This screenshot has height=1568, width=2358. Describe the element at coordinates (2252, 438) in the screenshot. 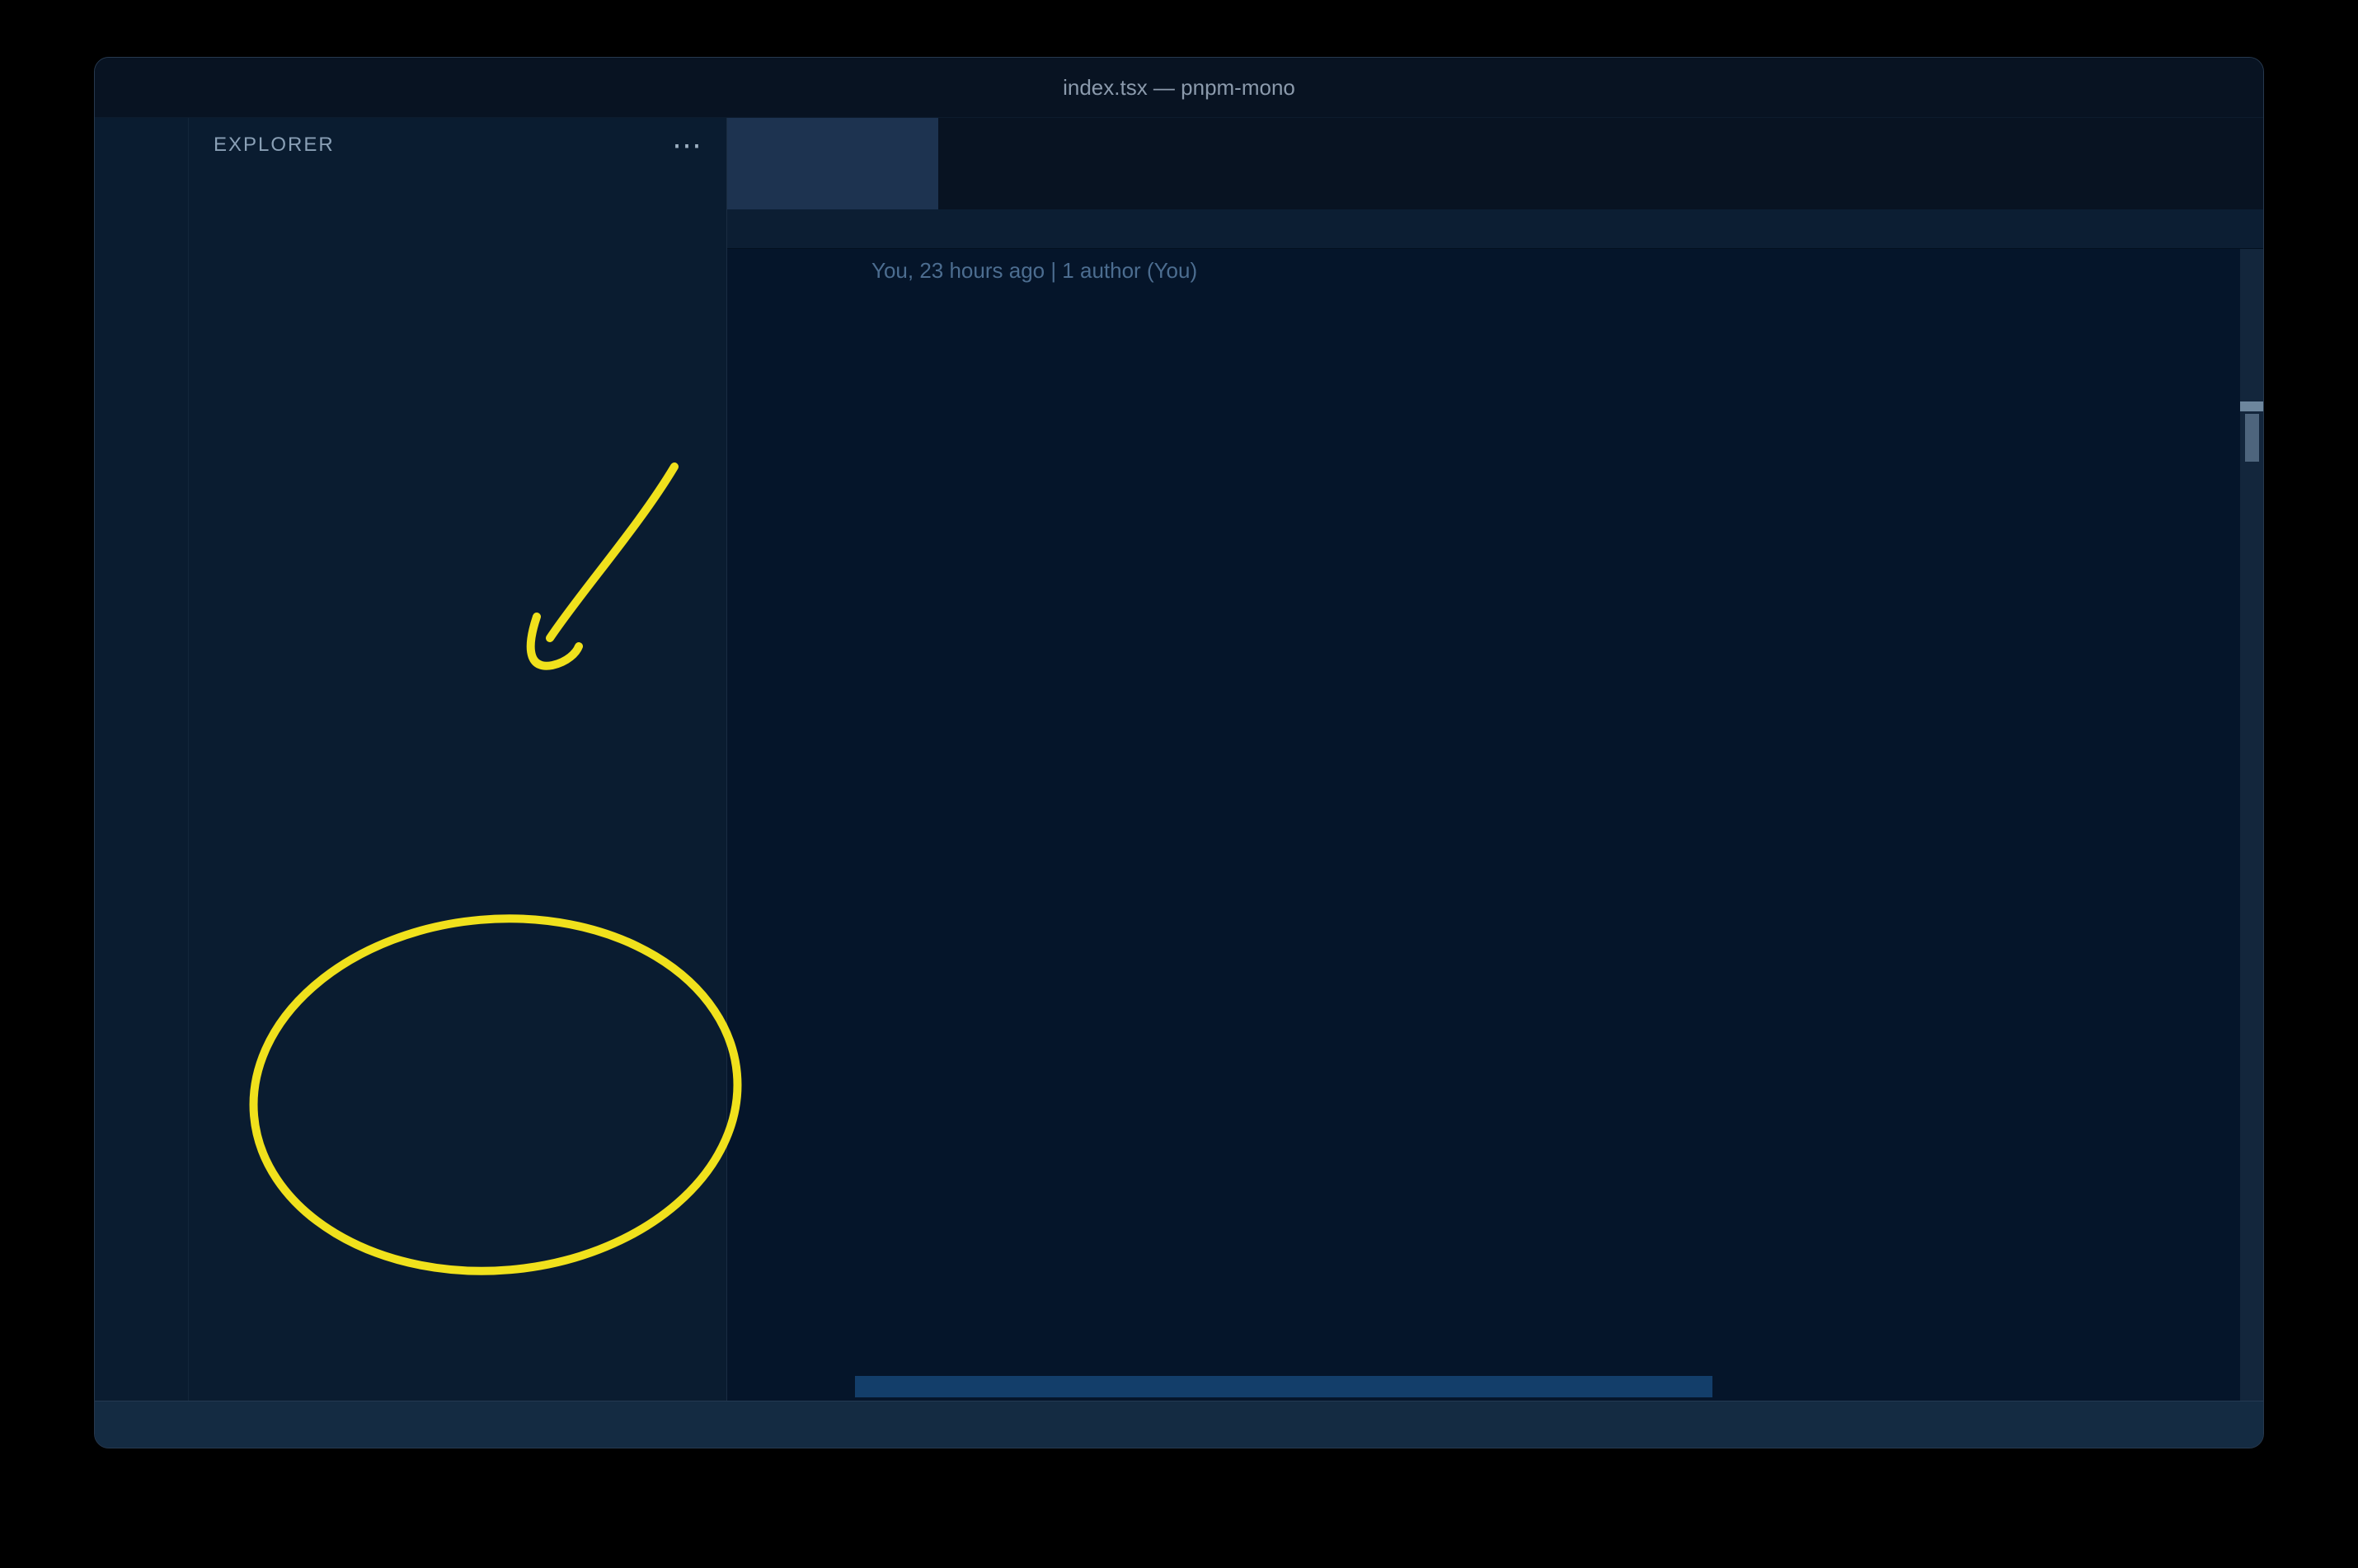

I see `overview-ruler-highlight-mark` at that location.